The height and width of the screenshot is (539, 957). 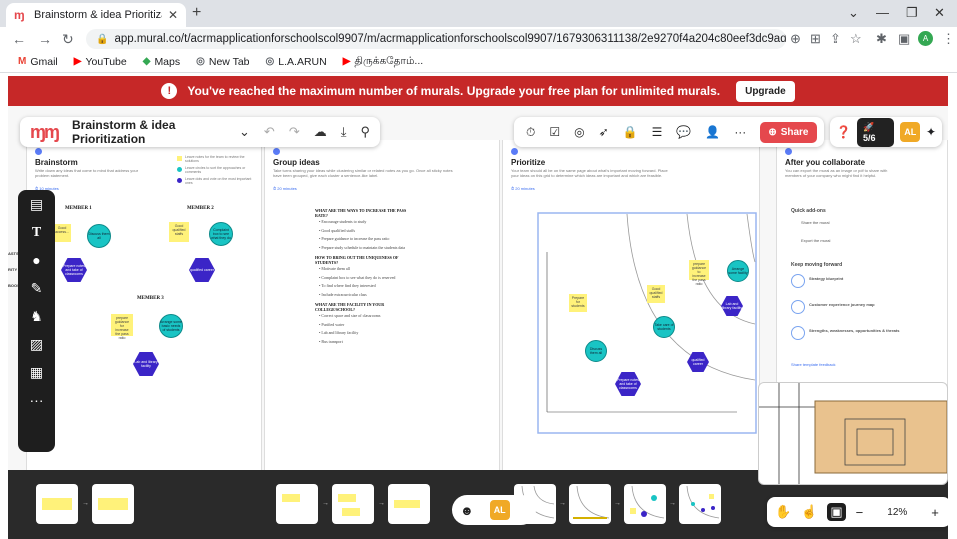 I want to click on collaborators-icon: 👤, so click(x=712, y=132).